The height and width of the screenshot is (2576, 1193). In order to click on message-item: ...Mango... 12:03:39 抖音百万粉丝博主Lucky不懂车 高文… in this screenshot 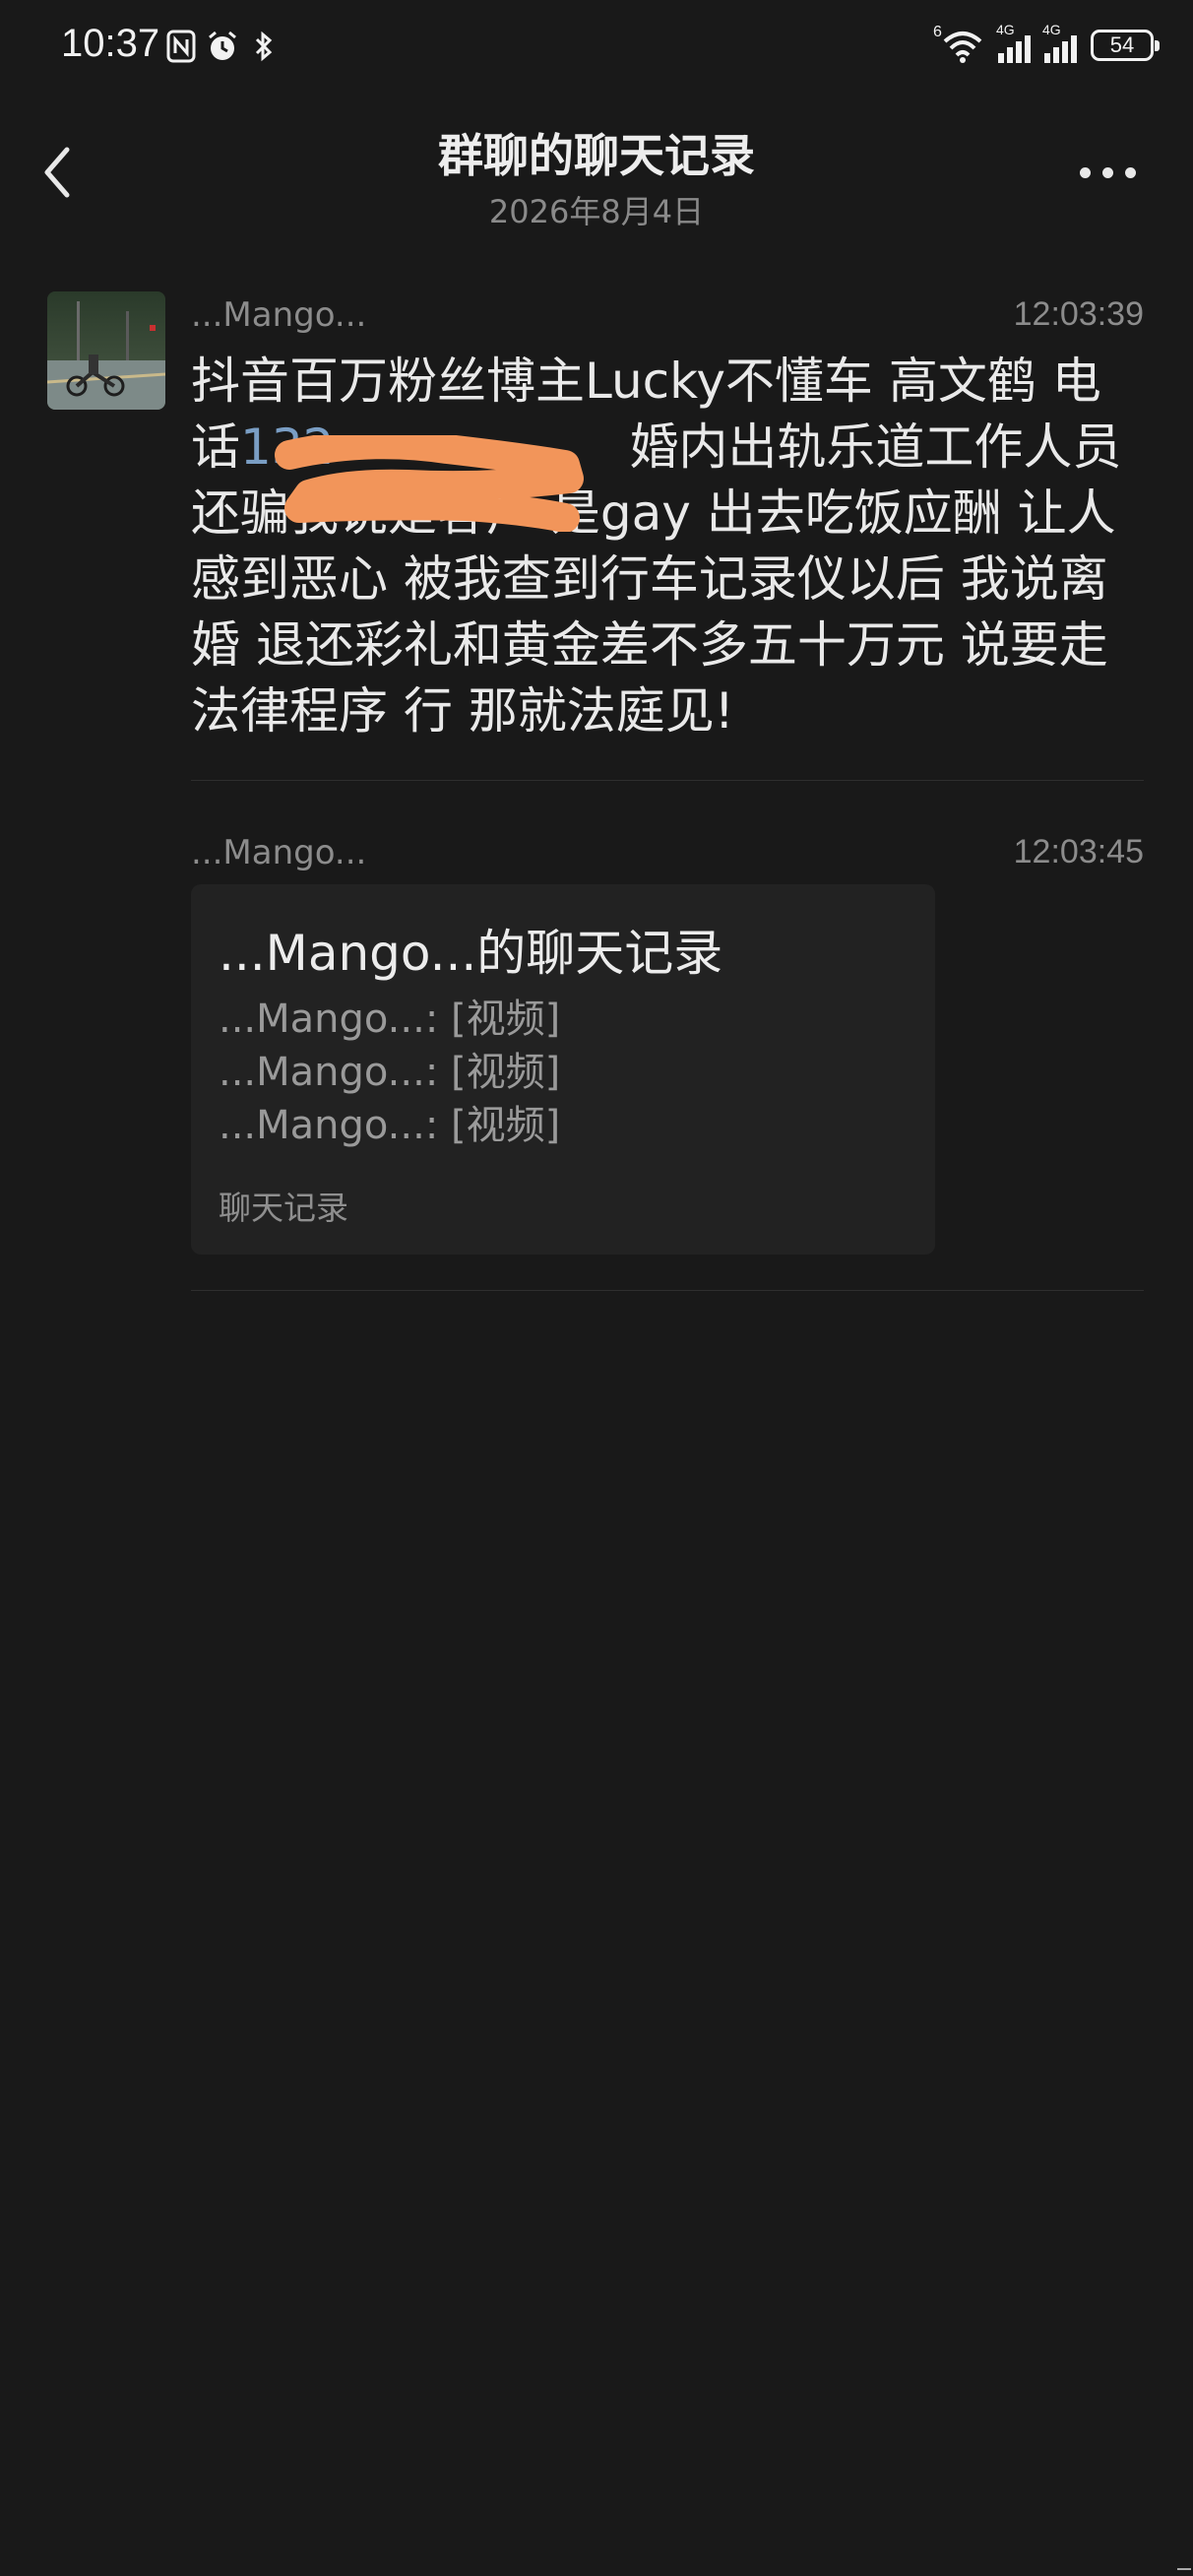, I will do `click(667, 519)`.